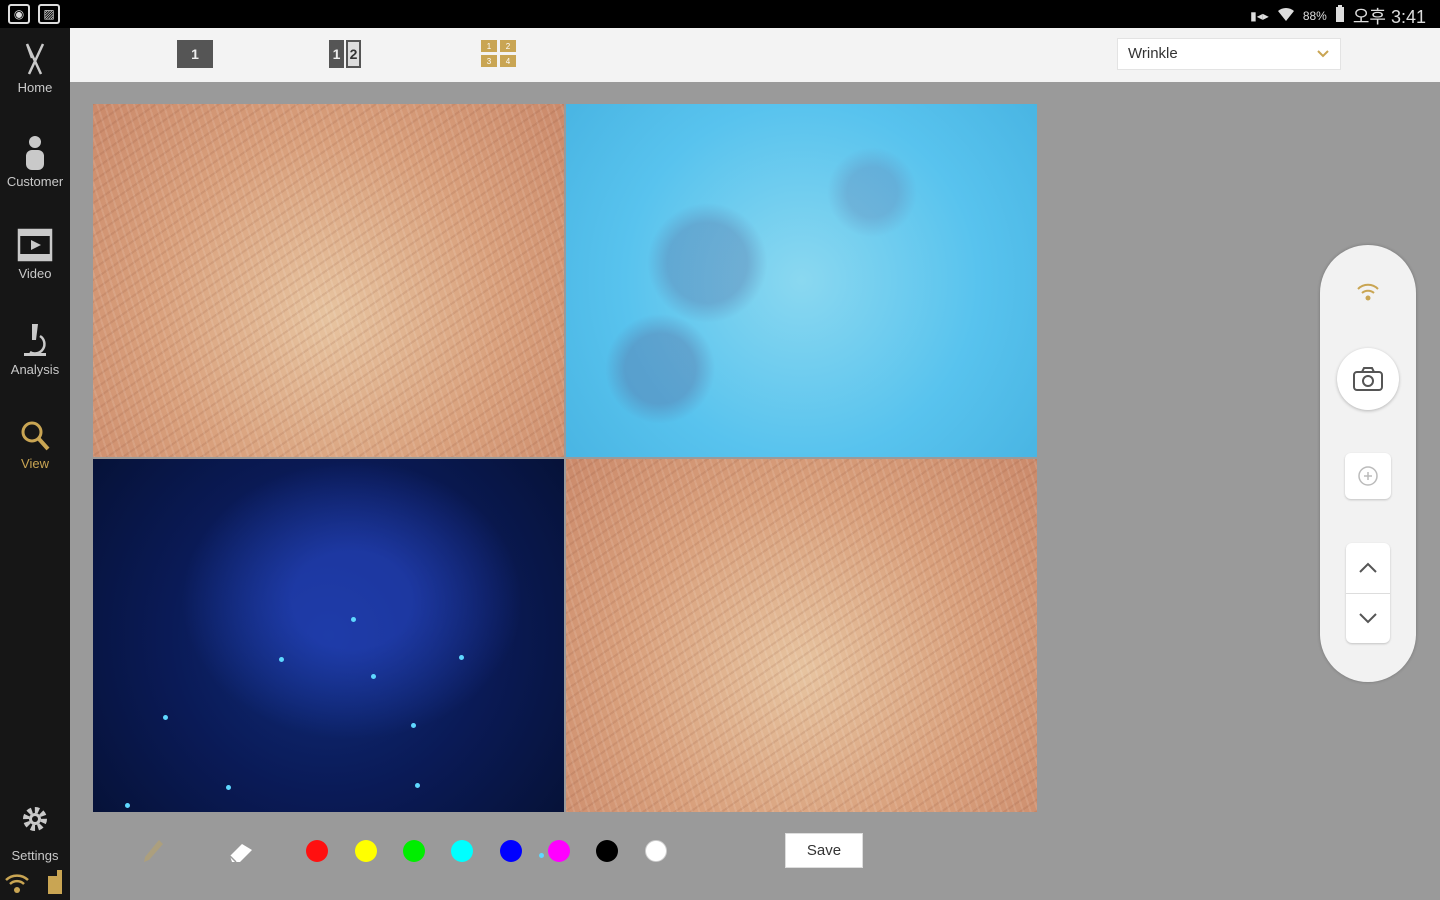  Describe the element at coordinates (35, 833) in the screenshot. I see `sidebar-item-settings: Settings` at that location.